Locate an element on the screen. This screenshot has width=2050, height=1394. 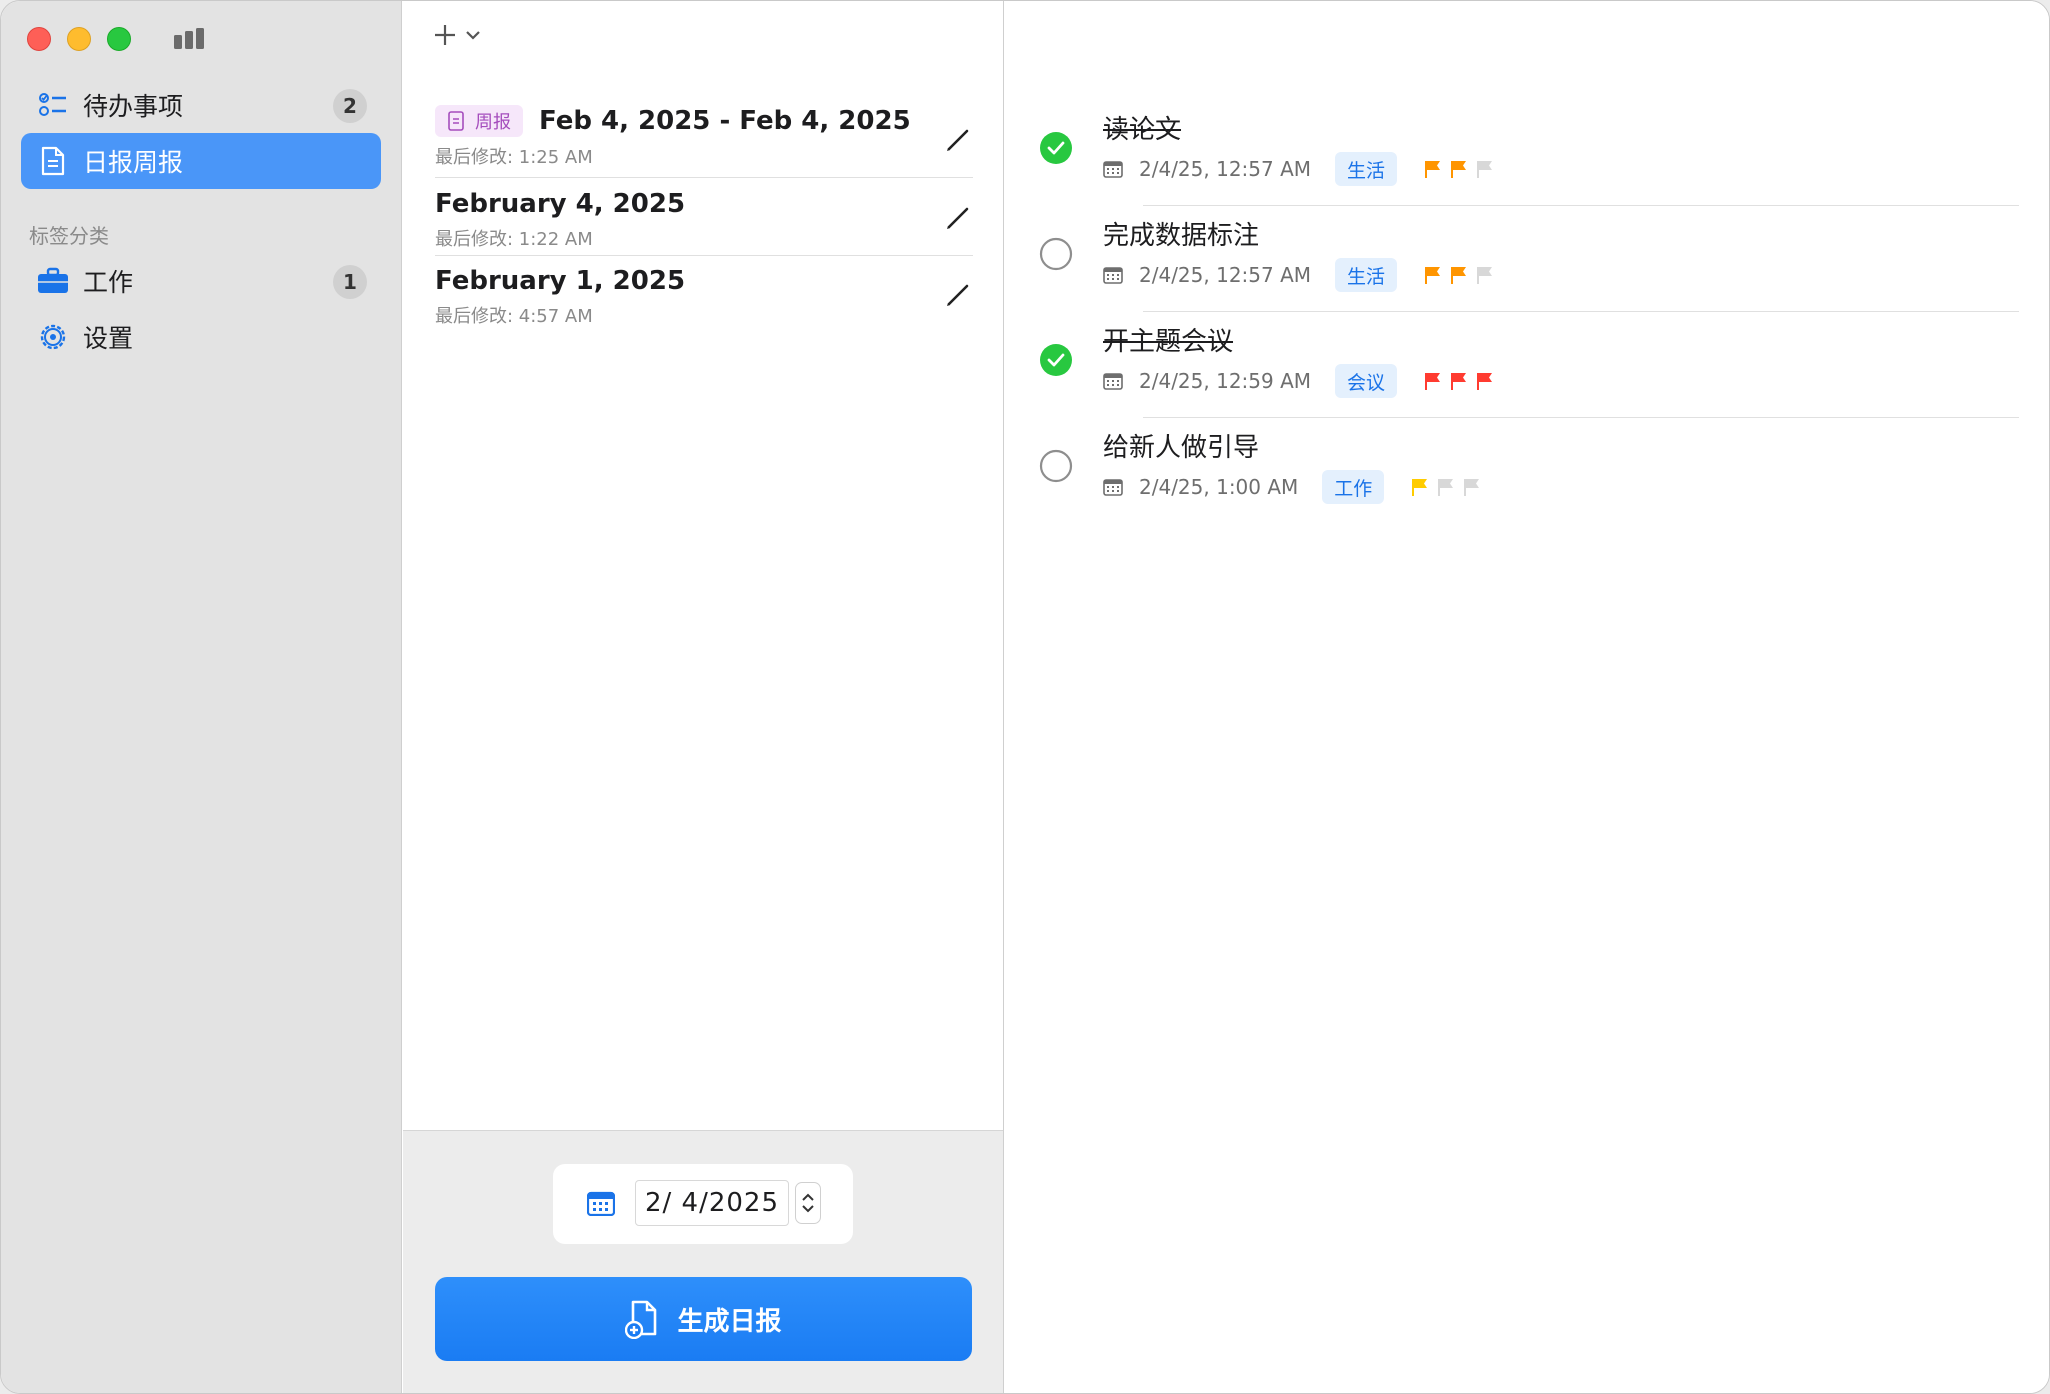
gear-icon is located at coordinates (53, 337).